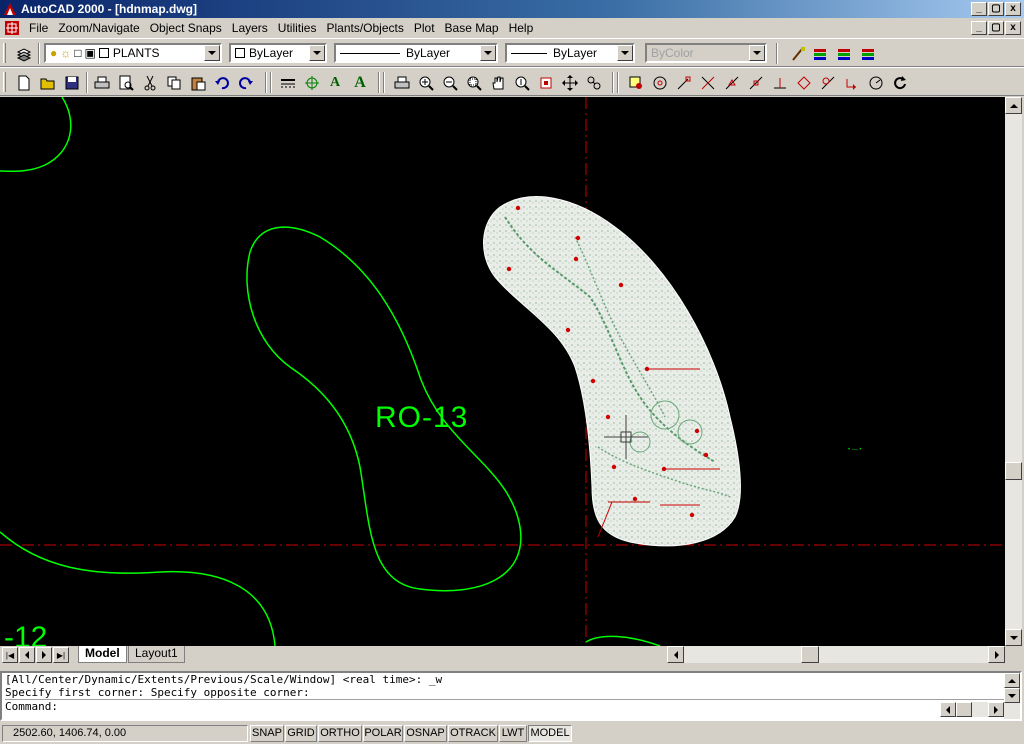  What do you see at coordinates (425, 733) in the screenshot?
I see `osnap-toggle: OSNAP` at bounding box center [425, 733].